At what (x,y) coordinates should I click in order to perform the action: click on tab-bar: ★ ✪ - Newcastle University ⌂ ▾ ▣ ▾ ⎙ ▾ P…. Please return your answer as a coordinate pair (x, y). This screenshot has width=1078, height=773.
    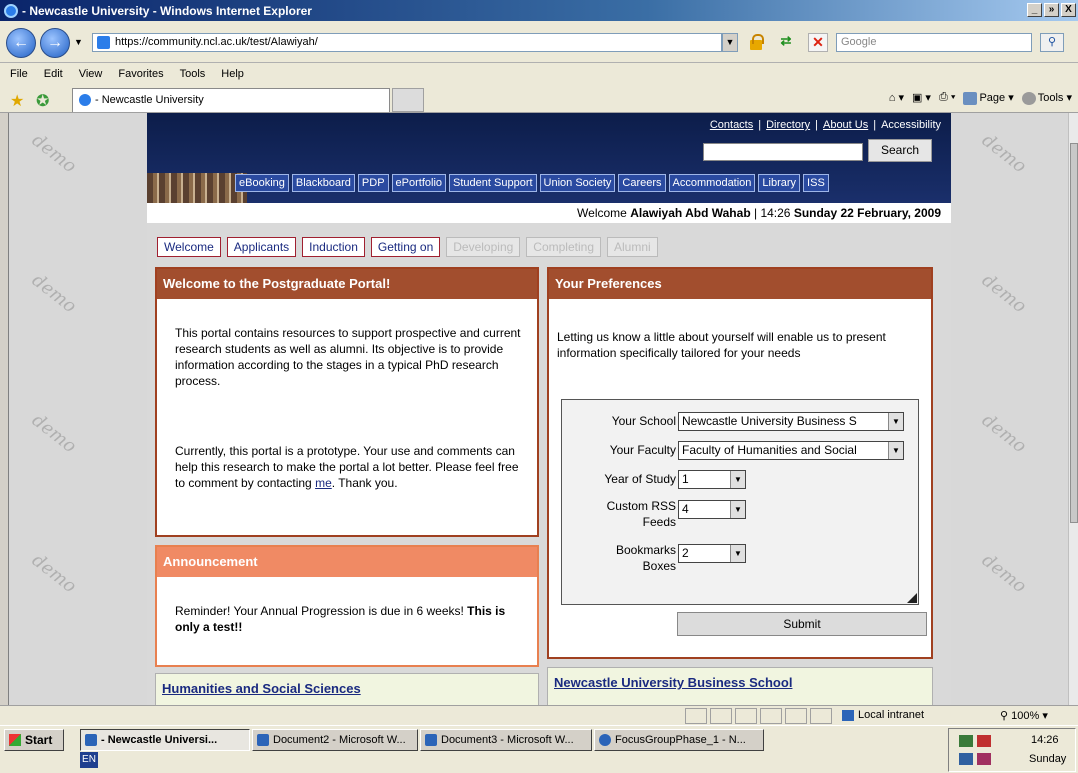
    Looking at the image, I should click on (539, 99).